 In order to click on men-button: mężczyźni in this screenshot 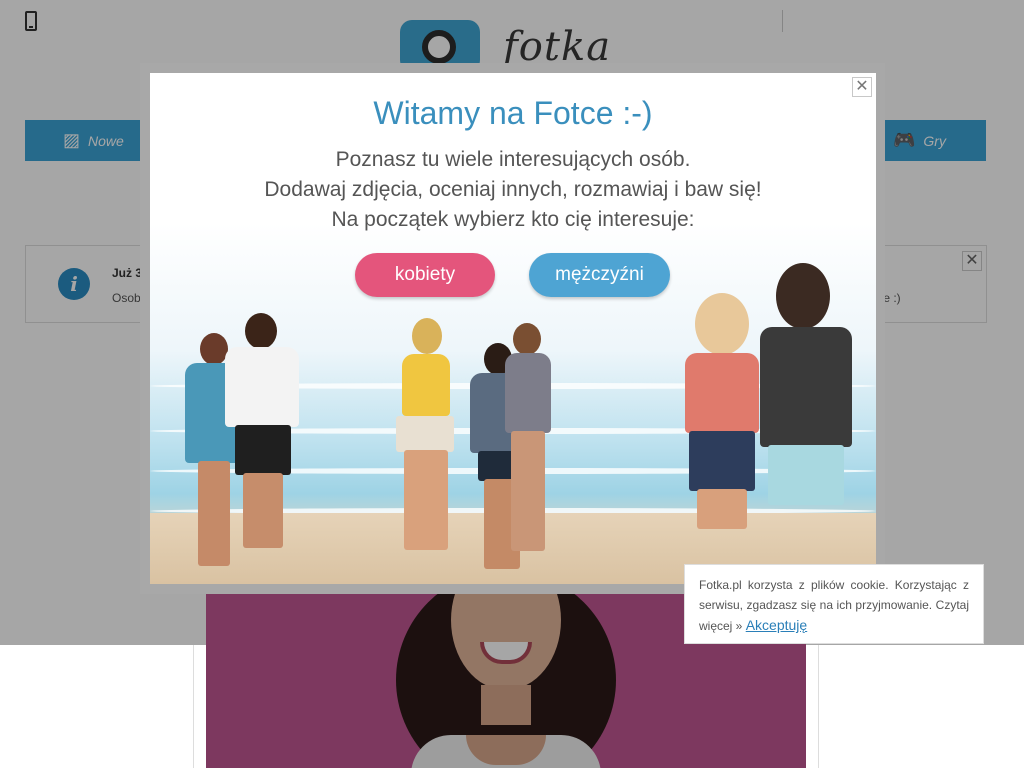, I will do `click(599, 275)`.